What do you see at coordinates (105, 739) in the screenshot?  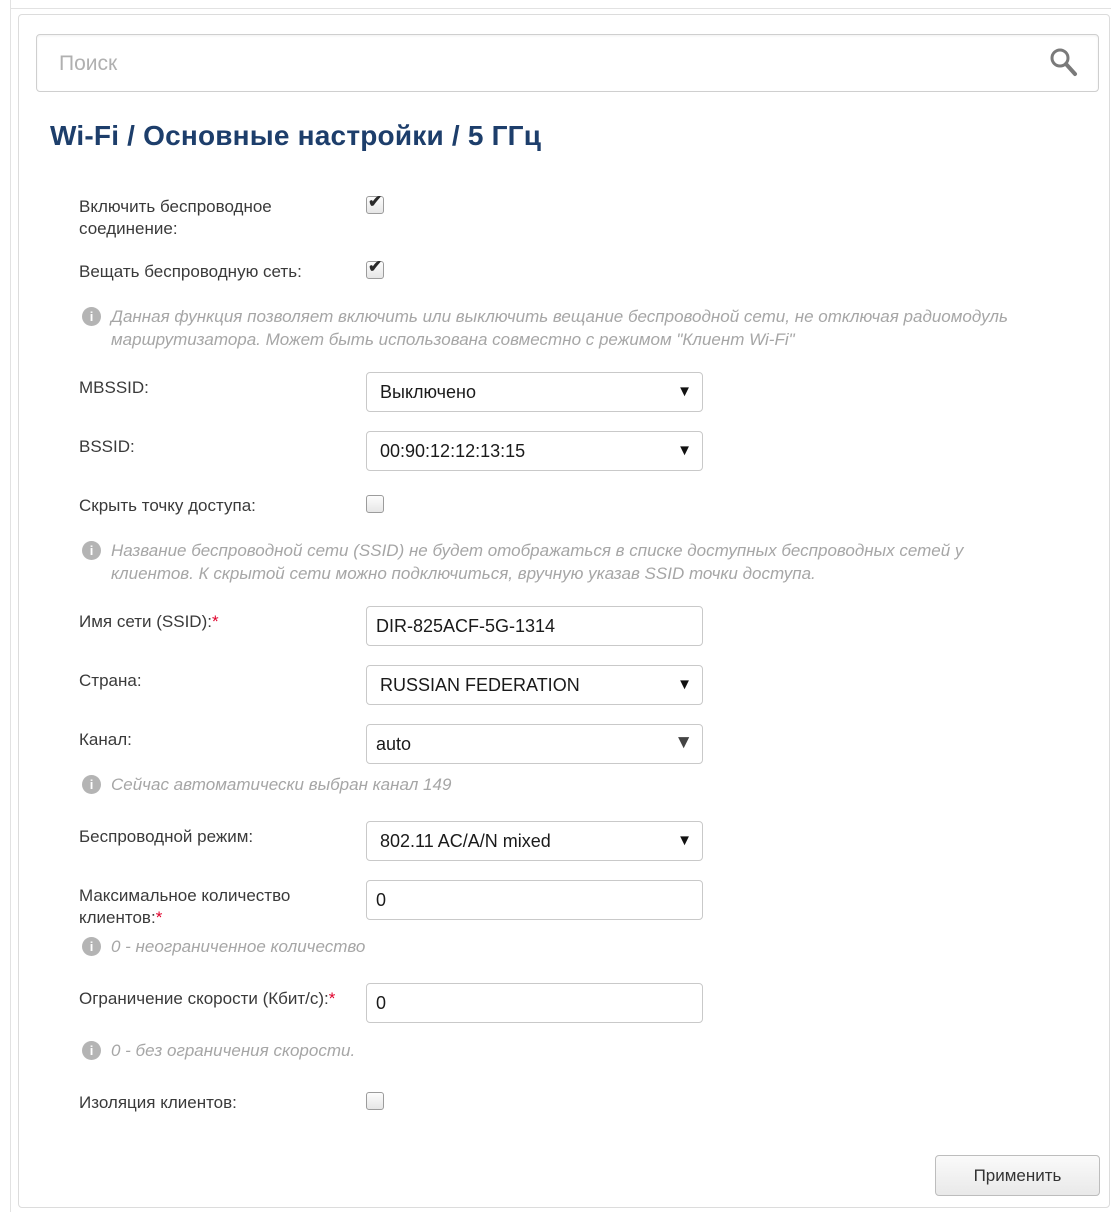 I see `channel-label: Канал:` at bounding box center [105, 739].